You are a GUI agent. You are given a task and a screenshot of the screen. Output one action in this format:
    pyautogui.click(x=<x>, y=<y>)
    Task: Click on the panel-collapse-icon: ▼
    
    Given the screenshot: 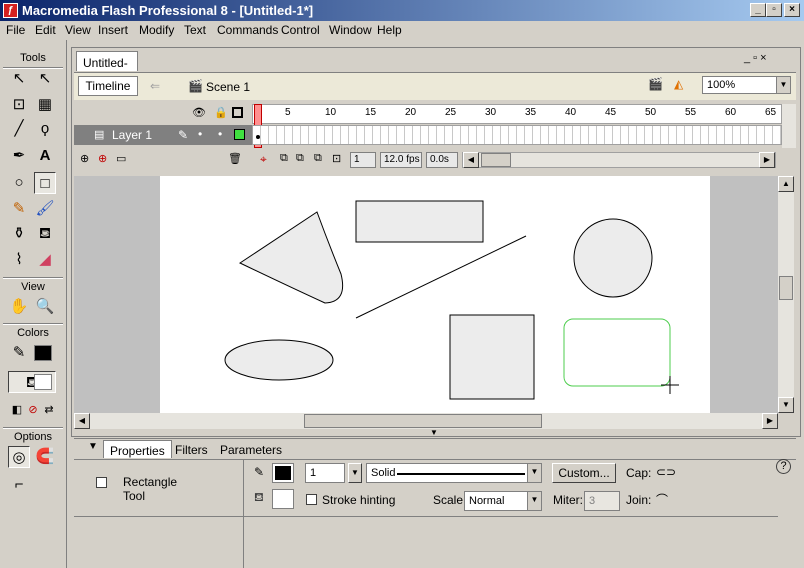 What is the action you would take?
    pyautogui.click(x=434, y=433)
    